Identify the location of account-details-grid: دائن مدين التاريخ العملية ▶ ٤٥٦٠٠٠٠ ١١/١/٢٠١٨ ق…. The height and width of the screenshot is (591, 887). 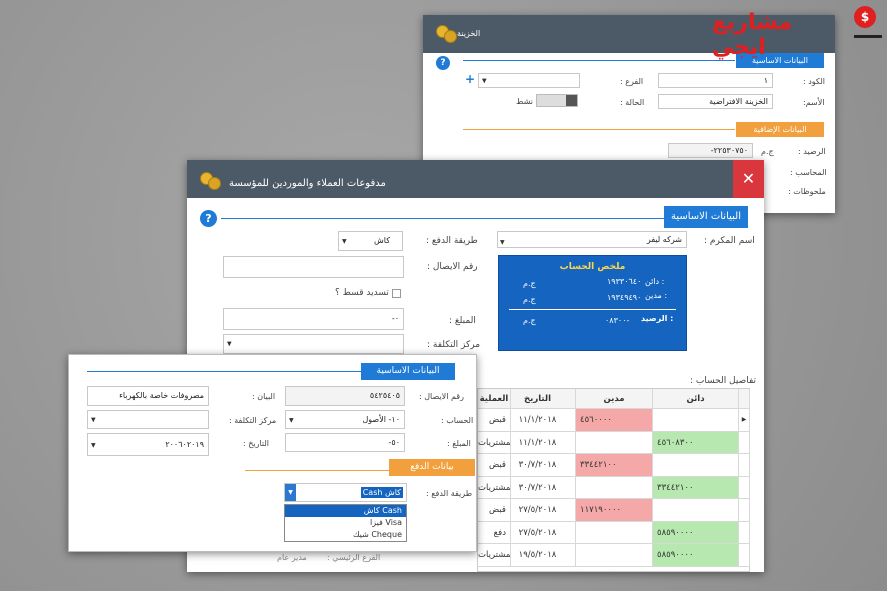
(613, 480).